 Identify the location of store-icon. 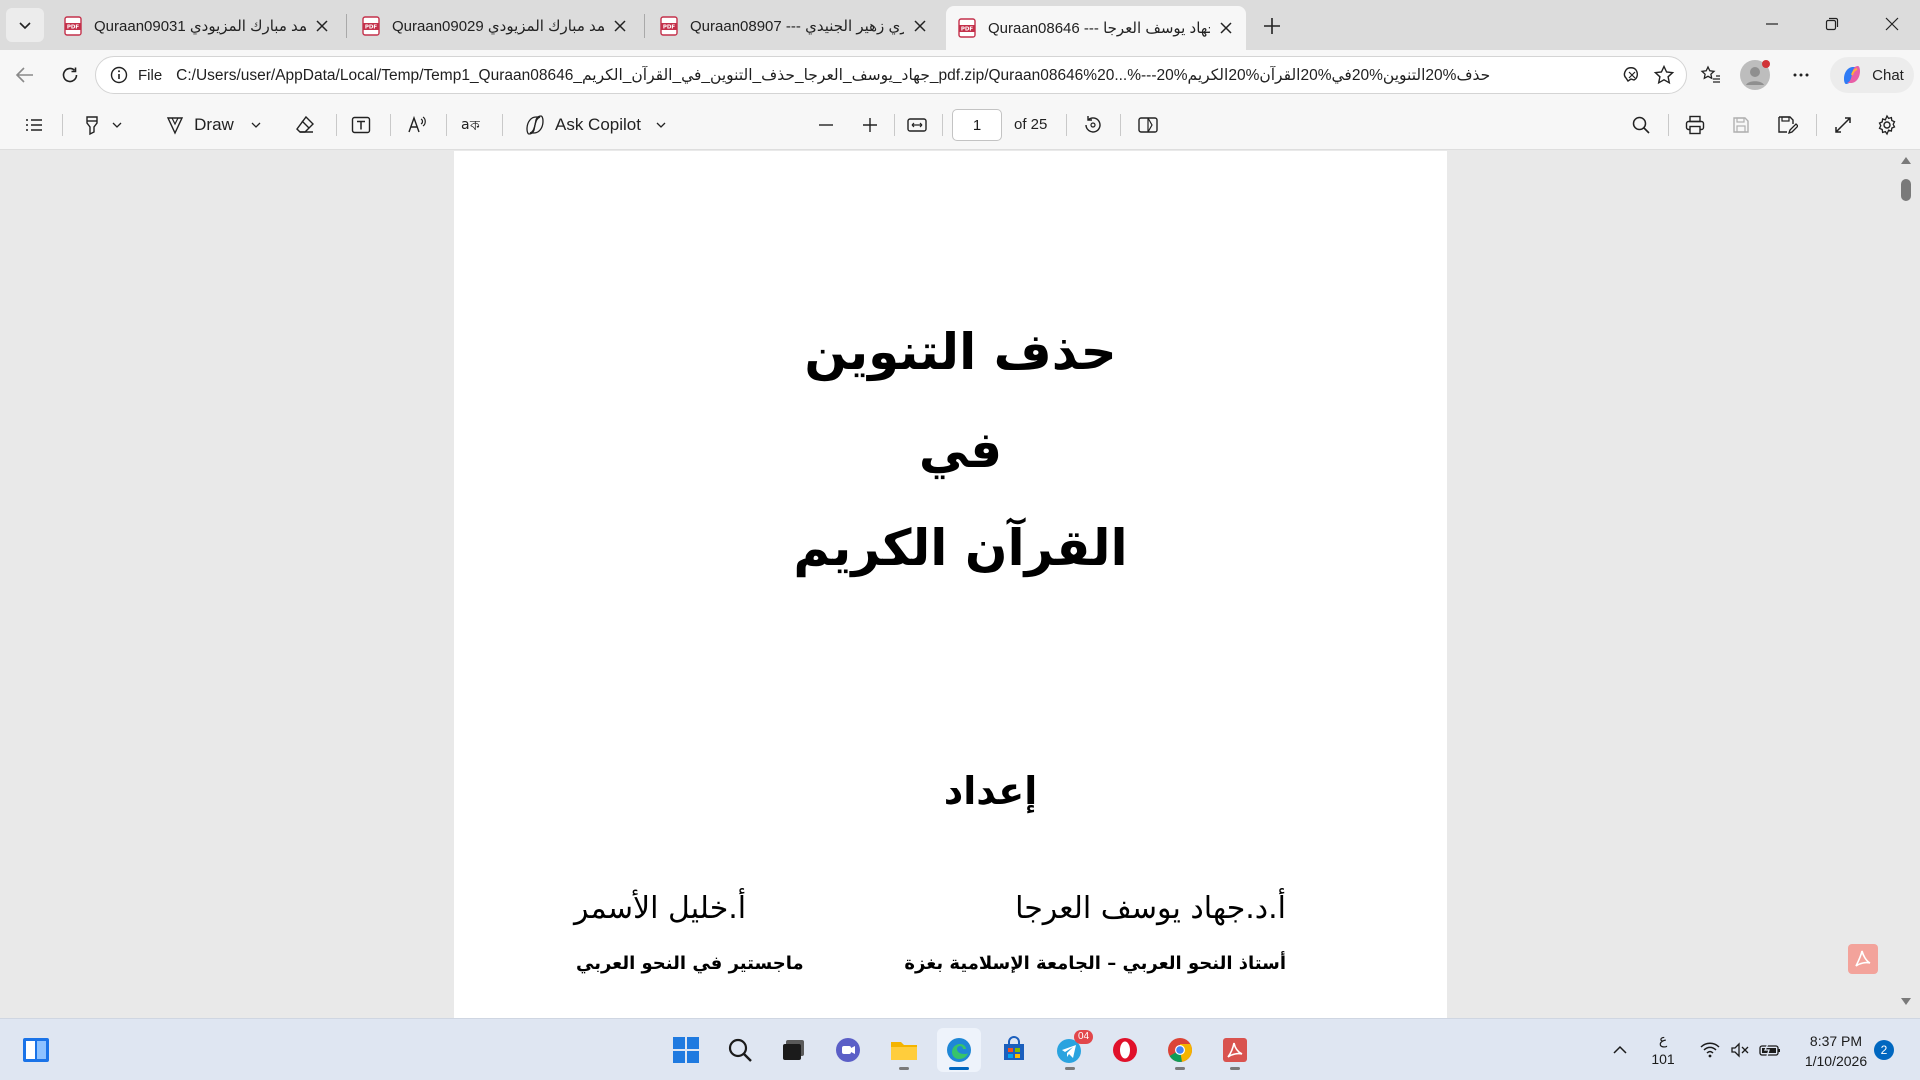
(1014, 1048).